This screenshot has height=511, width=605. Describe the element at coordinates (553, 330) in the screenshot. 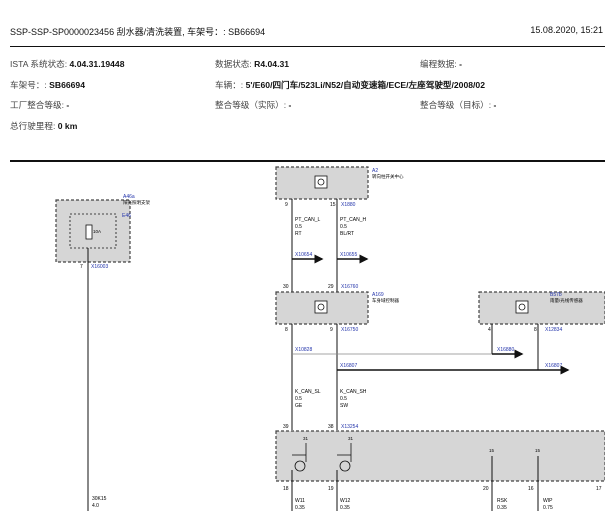

I see `b57b-plug: X12834` at that location.